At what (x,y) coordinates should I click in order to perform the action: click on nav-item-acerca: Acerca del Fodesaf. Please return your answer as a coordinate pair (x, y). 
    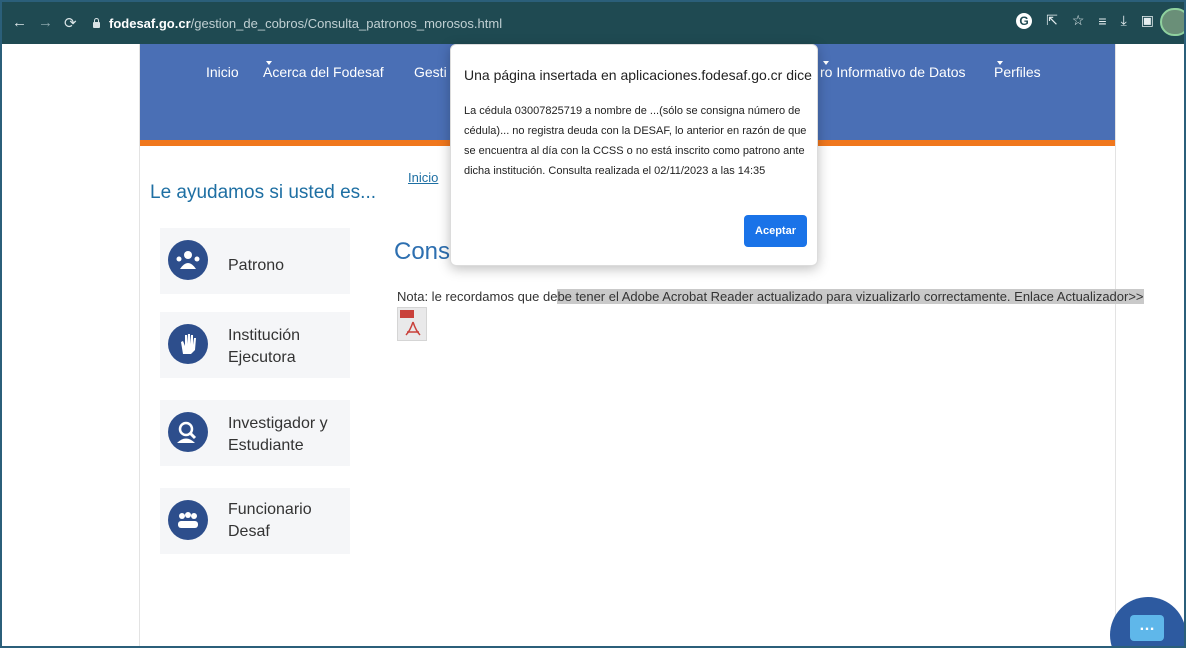
    Looking at the image, I should click on (323, 67).